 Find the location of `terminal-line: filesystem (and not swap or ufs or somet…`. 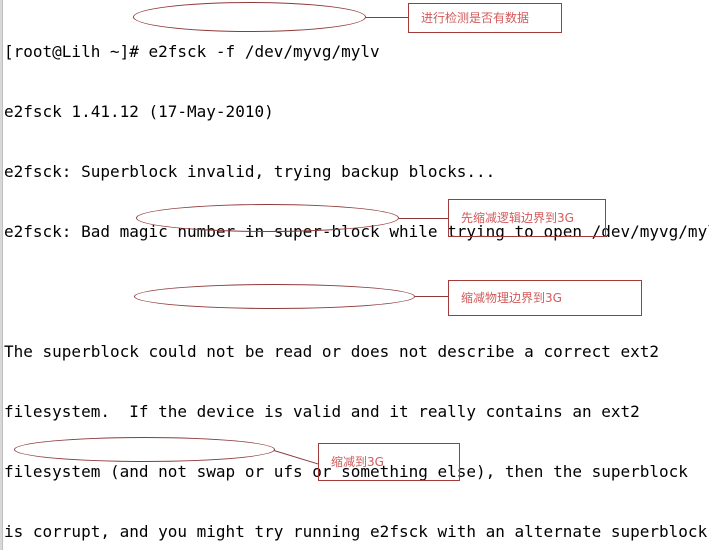

terminal-line: filesystem (and not swap or ufs or somet… is located at coordinates (346, 471).